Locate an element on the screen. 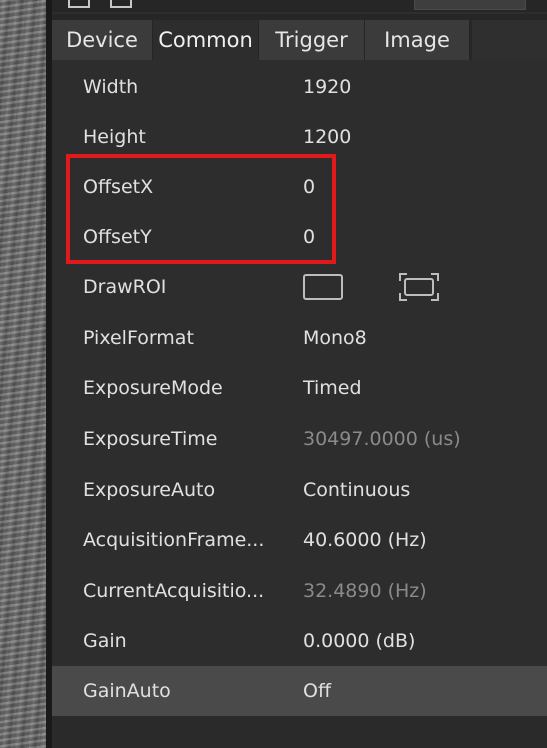  property-value: 0.0000 (dB) is located at coordinates (359, 641).